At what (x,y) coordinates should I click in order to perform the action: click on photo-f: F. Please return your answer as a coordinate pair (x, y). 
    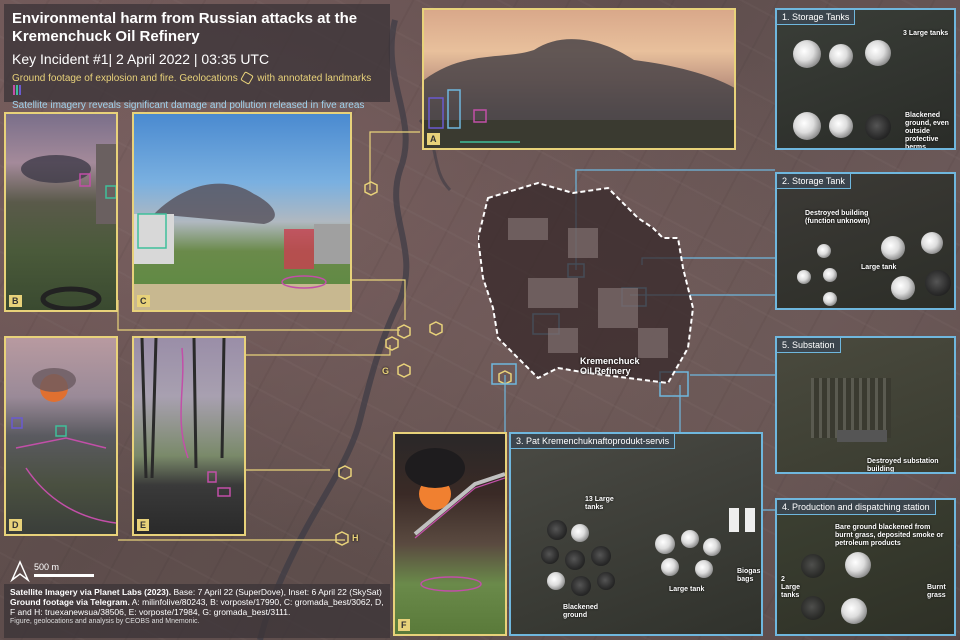
    Looking at the image, I should click on (450, 534).